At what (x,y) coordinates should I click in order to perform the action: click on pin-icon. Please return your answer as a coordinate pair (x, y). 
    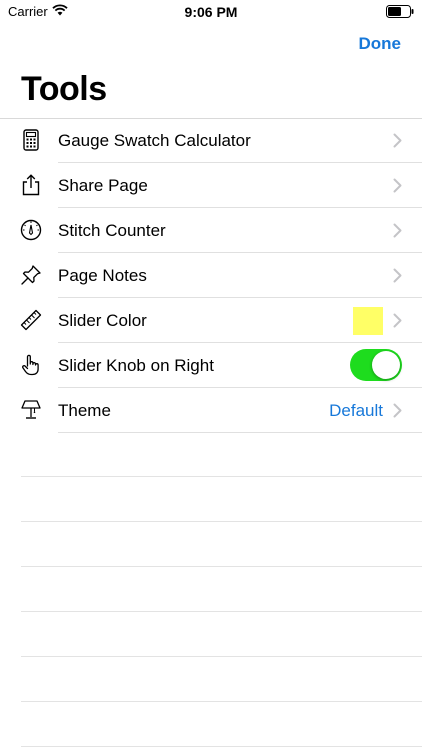
    Looking at the image, I should click on (31, 275).